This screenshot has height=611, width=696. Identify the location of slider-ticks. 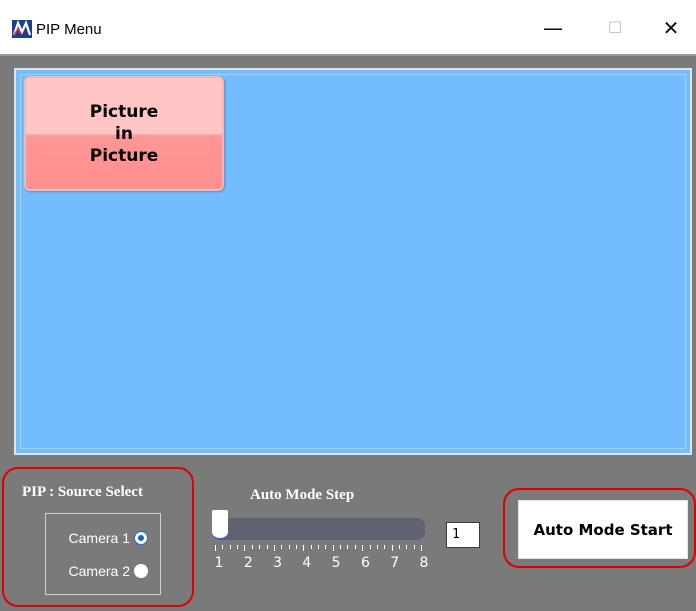
(319, 548).